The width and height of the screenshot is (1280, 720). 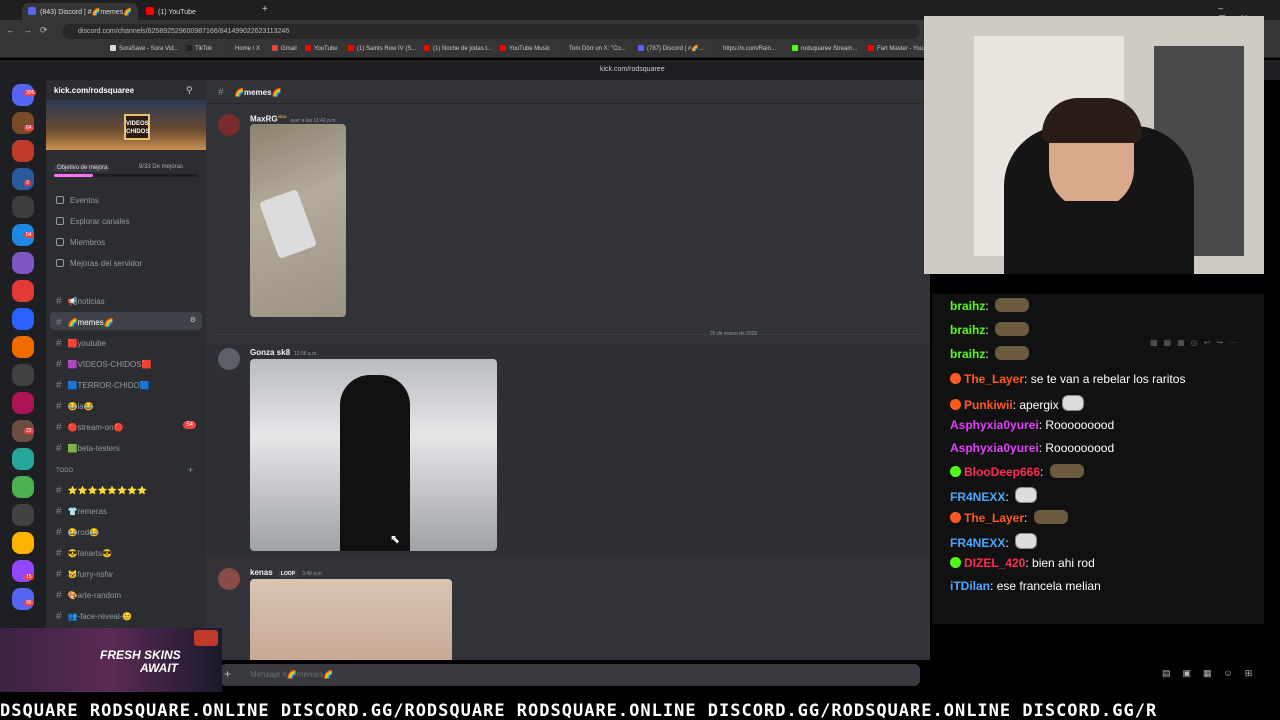 What do you see at coordinates (990, 305) in the screenshot?
I see `stream-chat-message: braihz:` at bounding box center [990, 305].